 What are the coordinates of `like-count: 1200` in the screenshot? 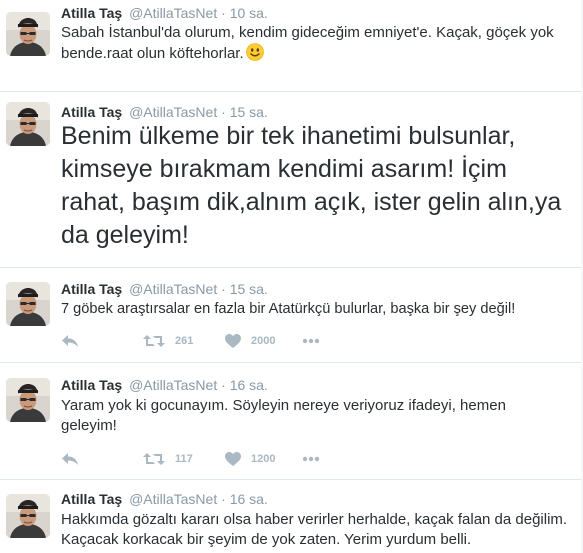 It's located at (263, 459).